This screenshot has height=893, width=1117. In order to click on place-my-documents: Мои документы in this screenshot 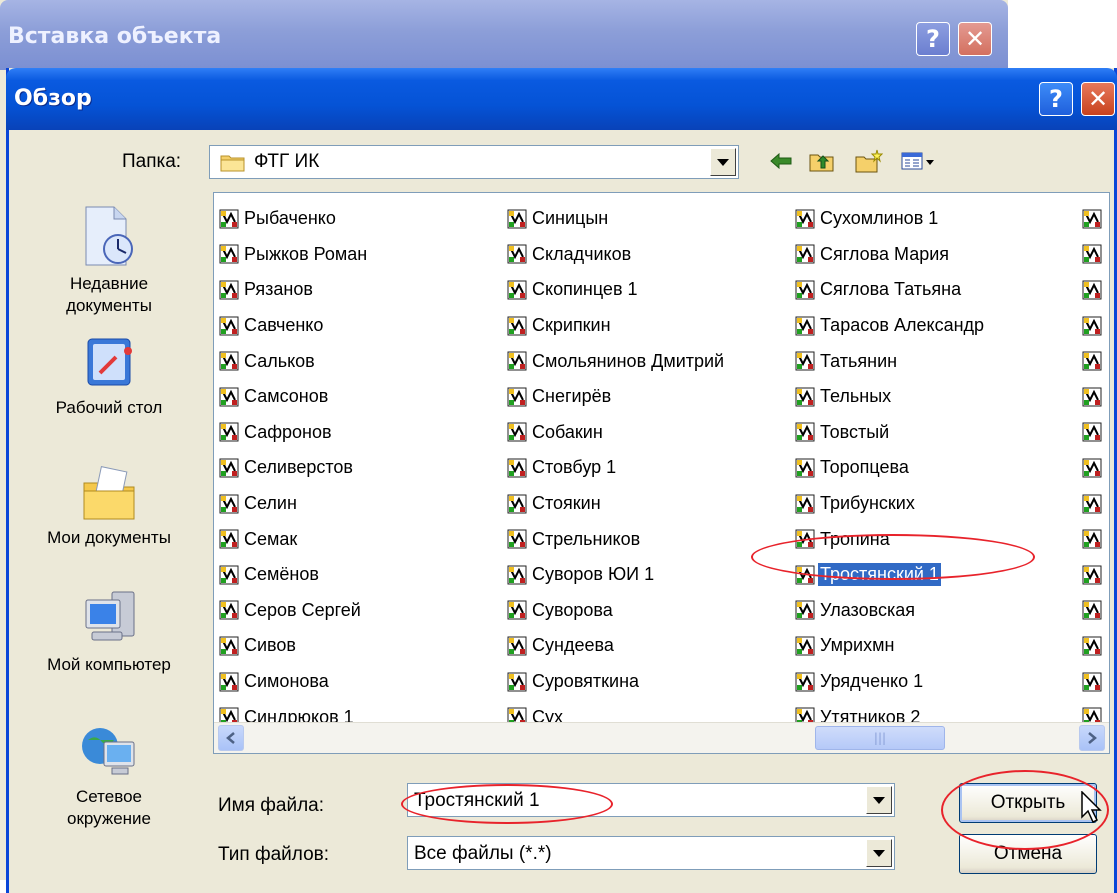, I will do `click(109, 506)`.